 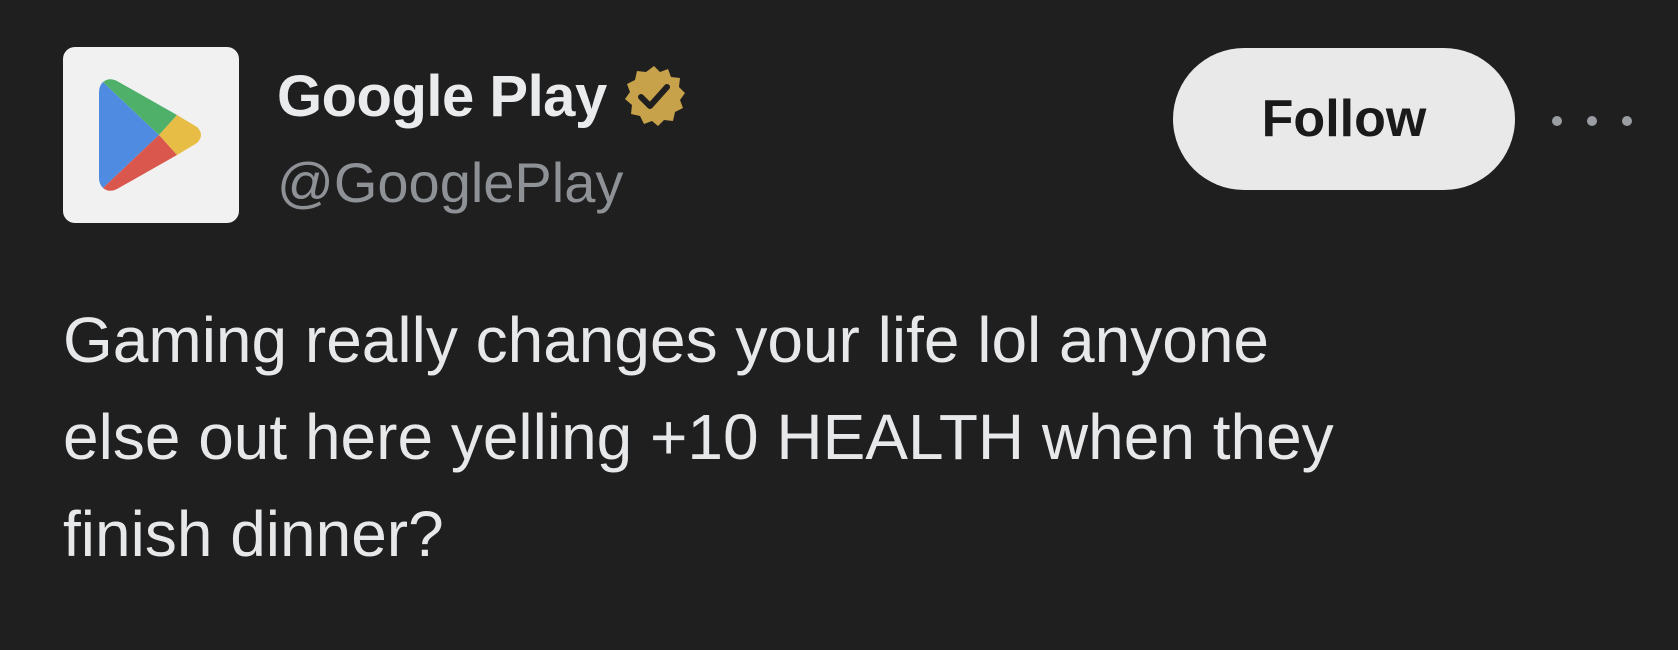 I want to click on avatar, so click(x=151, y=135).